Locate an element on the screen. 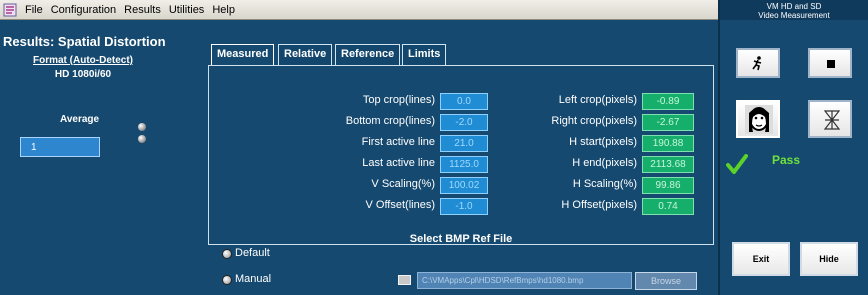 This screenshot has width=868, height=295. measurement-label: H start(pixels) is located at coordinates (603, 142).